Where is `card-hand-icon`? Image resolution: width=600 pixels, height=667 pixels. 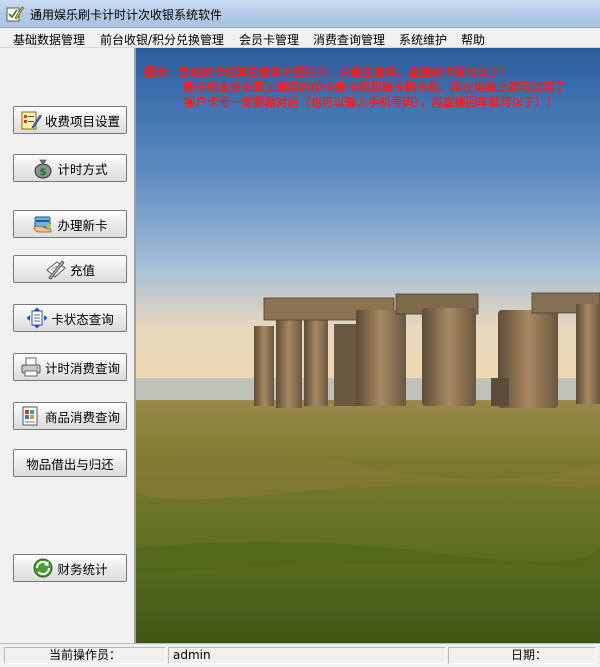
card-hand-icon is located at coordinates (43, 224).